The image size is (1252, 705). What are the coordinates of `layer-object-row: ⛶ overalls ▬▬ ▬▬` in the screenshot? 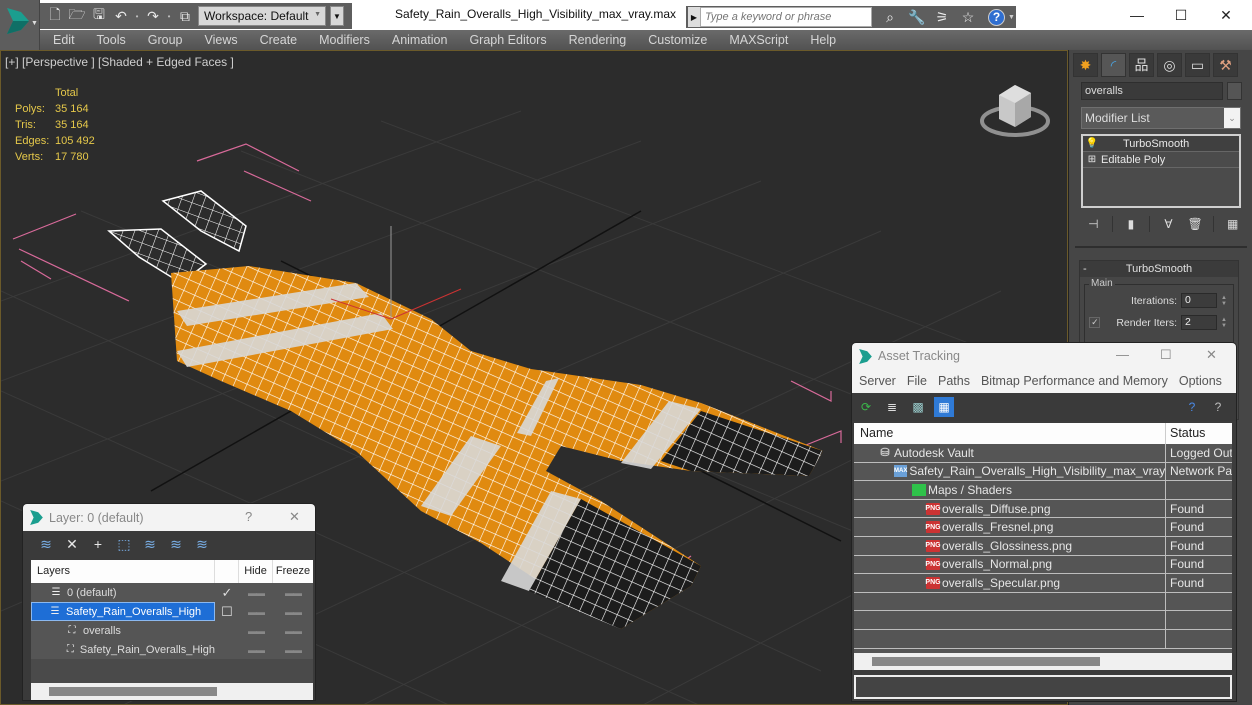 It's located at (172, 630).